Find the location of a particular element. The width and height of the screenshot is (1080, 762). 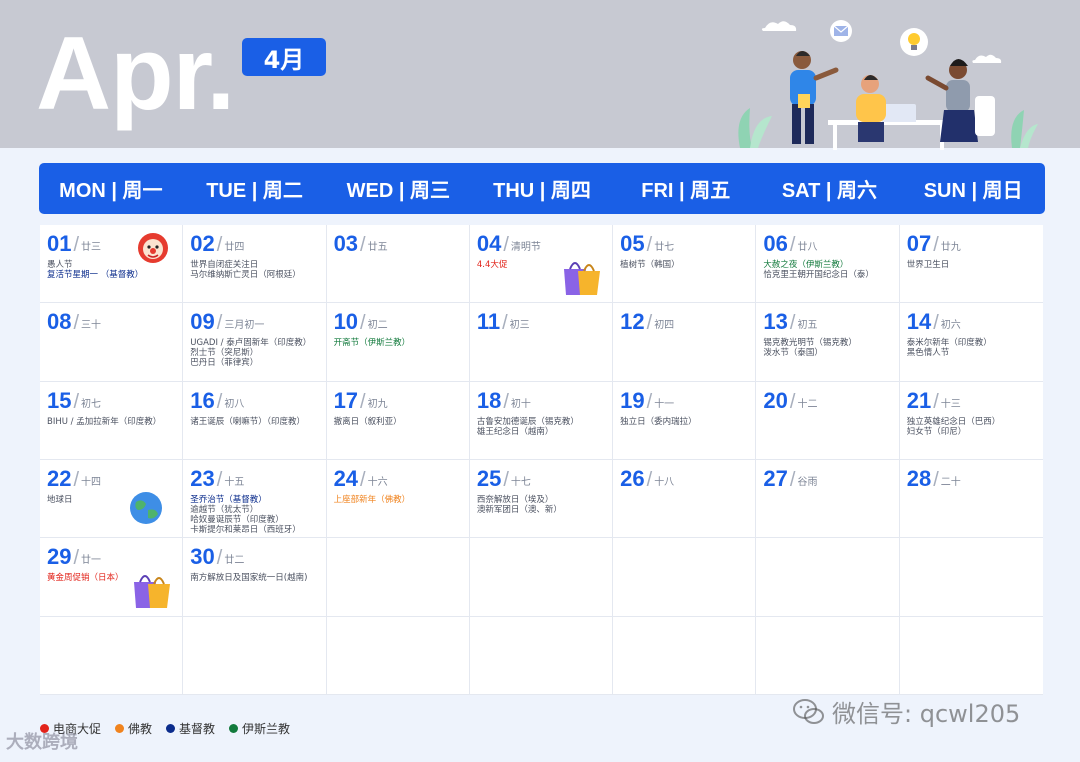

watermark-right: 微信号: qcwl205 is located at coordinates (906, 711).